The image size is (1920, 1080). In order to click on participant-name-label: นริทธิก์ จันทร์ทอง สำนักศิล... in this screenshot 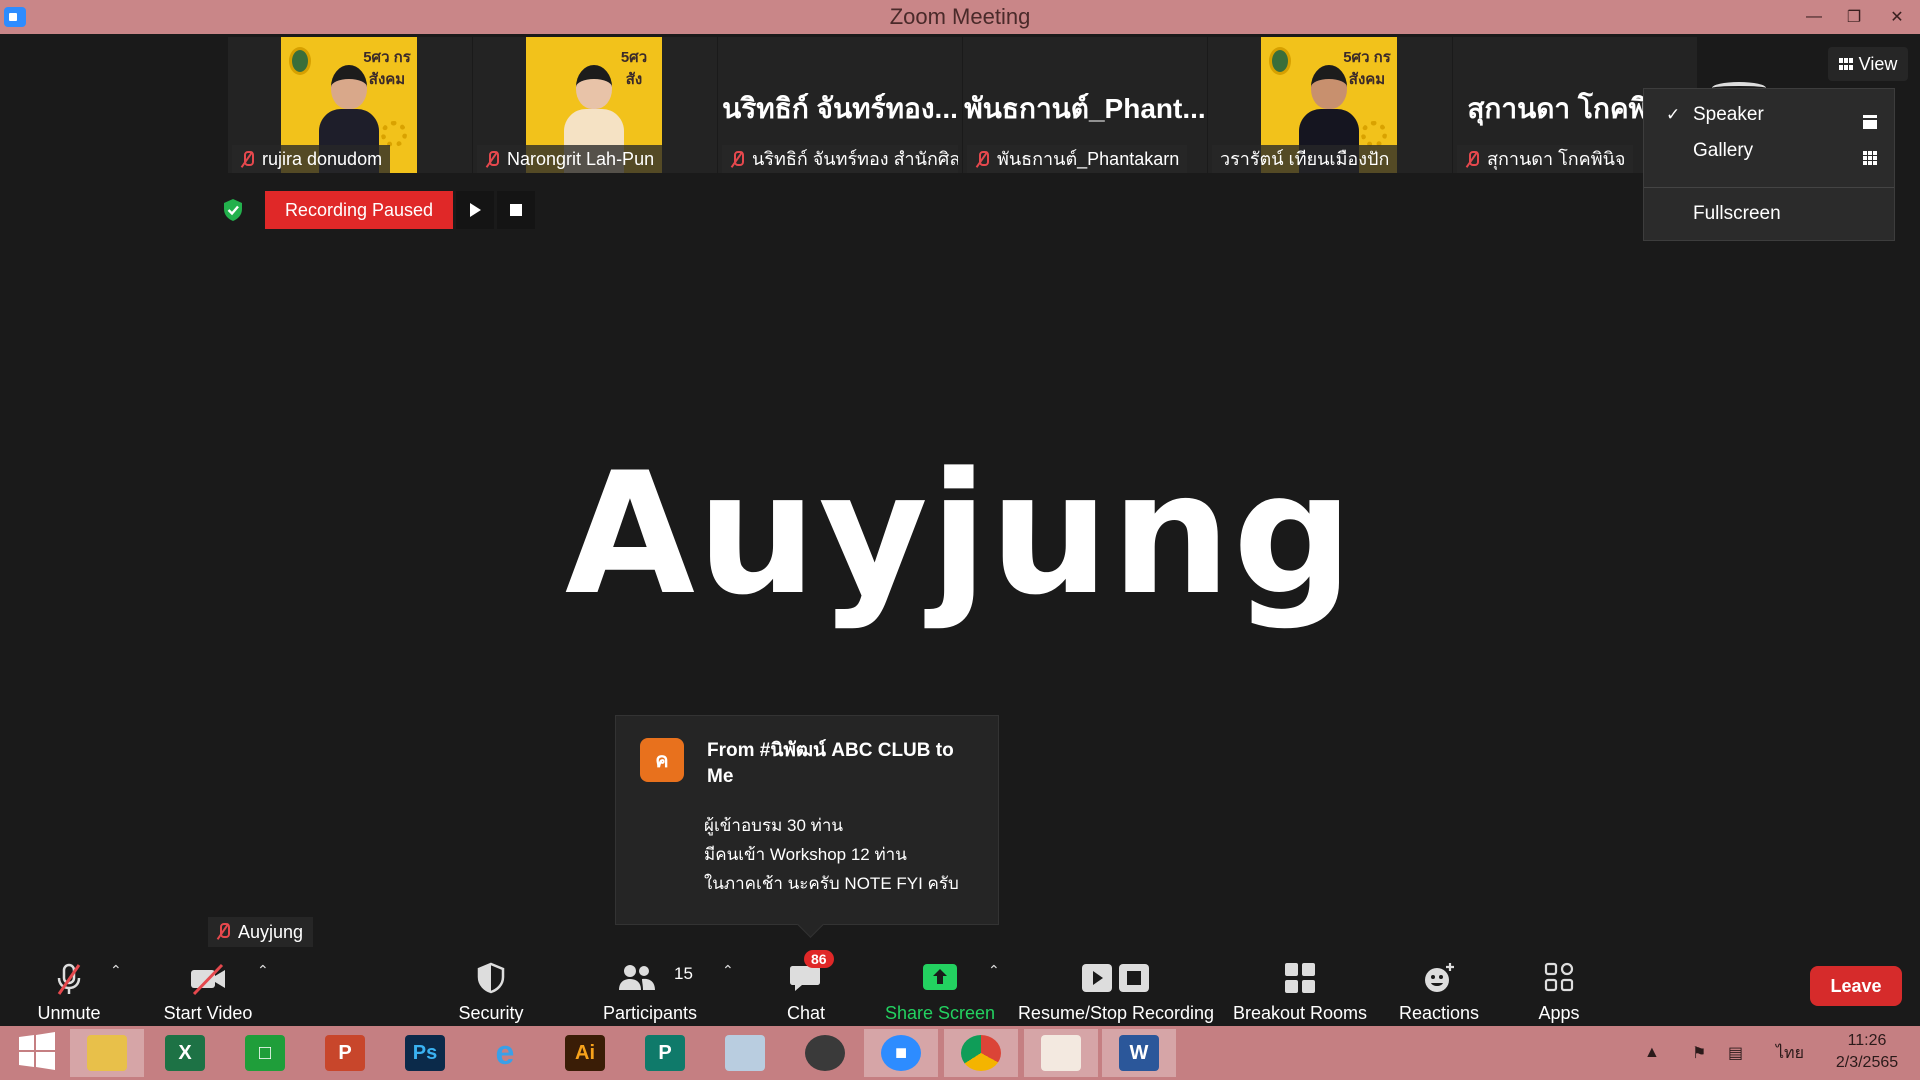, I will do `click(840, 159)`.